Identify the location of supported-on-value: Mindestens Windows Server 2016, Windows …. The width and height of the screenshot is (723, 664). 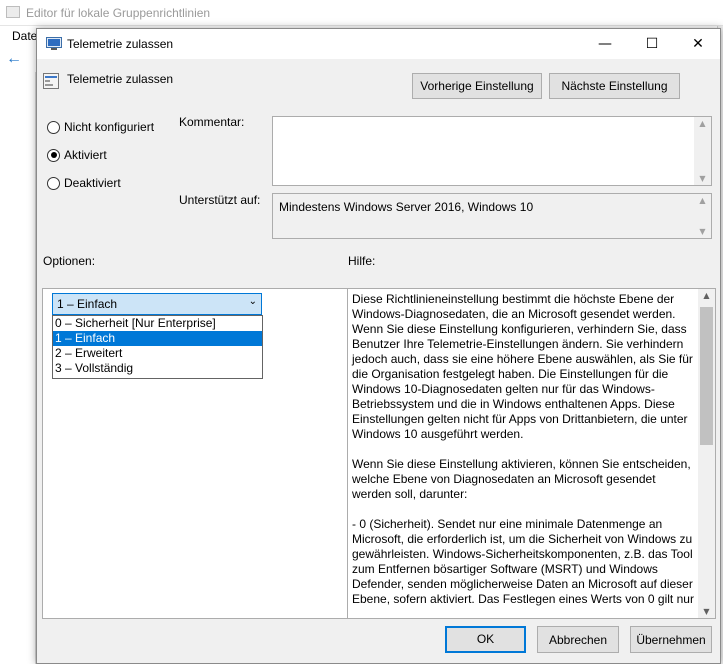
(406, 207).